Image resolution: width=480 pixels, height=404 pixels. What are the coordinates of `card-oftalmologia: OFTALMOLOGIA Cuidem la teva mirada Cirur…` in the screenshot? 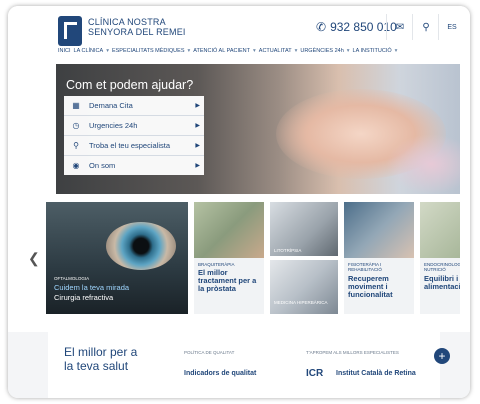 It's located at (117, 258).